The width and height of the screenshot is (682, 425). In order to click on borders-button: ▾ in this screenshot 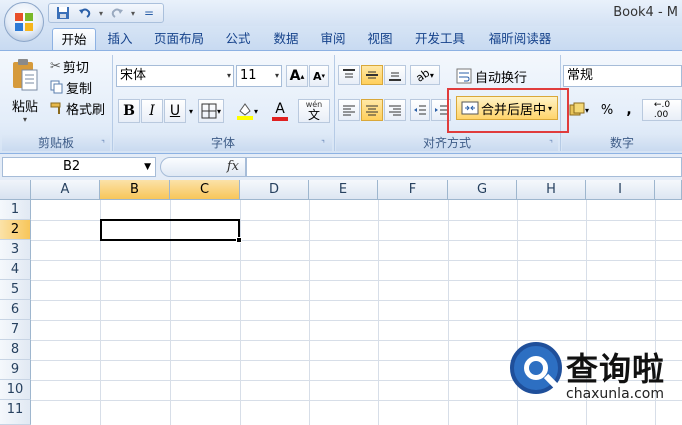, I will do `click(211, 111)`.